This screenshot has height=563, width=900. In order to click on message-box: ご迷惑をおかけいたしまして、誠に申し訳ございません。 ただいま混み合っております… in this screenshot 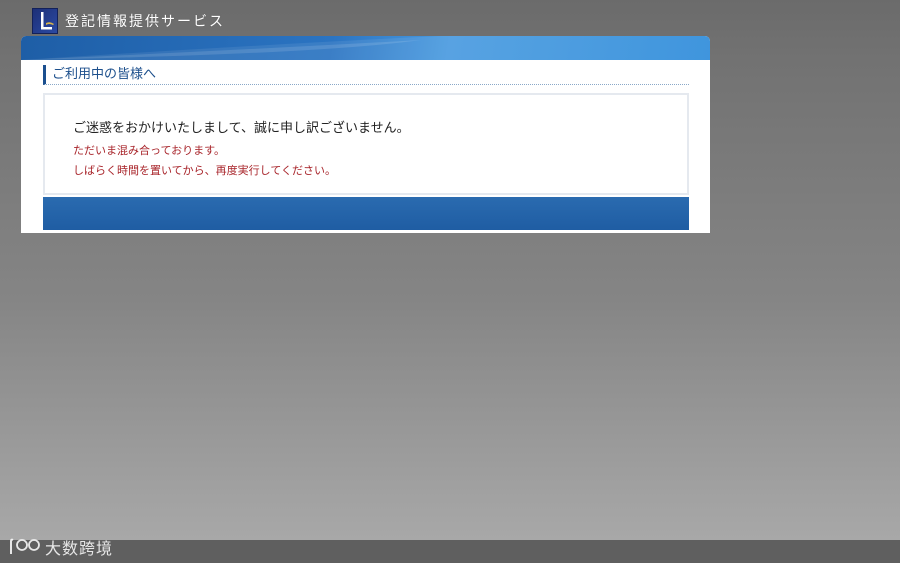, I will do `click(366, 144)`.